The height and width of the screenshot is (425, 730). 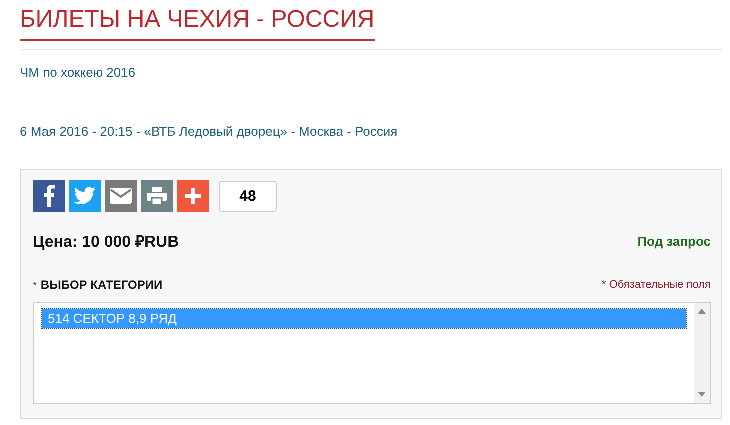 I want to click on facebook-icon, so click(x=49, y=196).